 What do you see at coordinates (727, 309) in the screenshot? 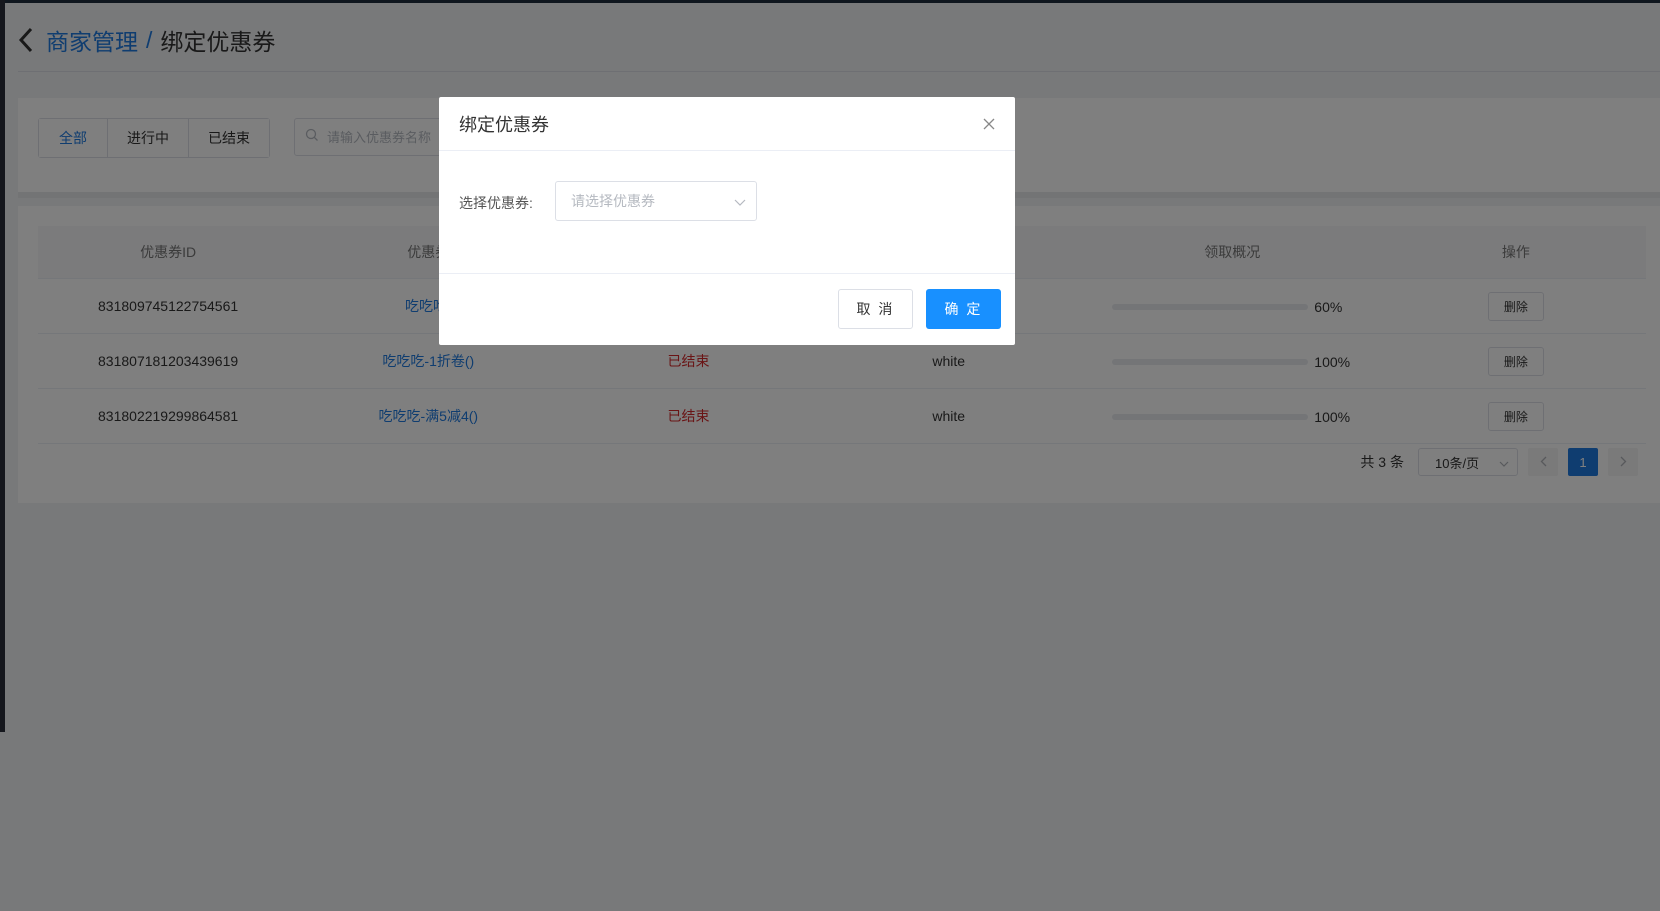
I see `dialog-footer: 取 消 确 定` at bounding box center [727, 309].